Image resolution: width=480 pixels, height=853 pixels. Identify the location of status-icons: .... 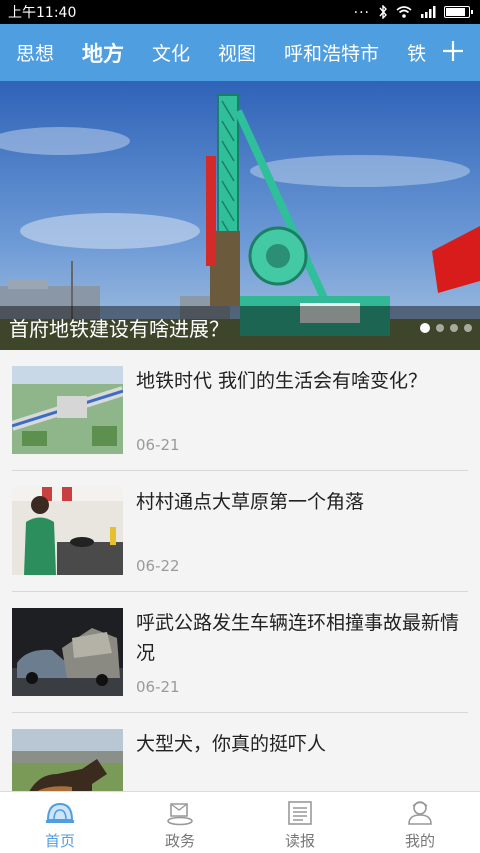
(413, 10).